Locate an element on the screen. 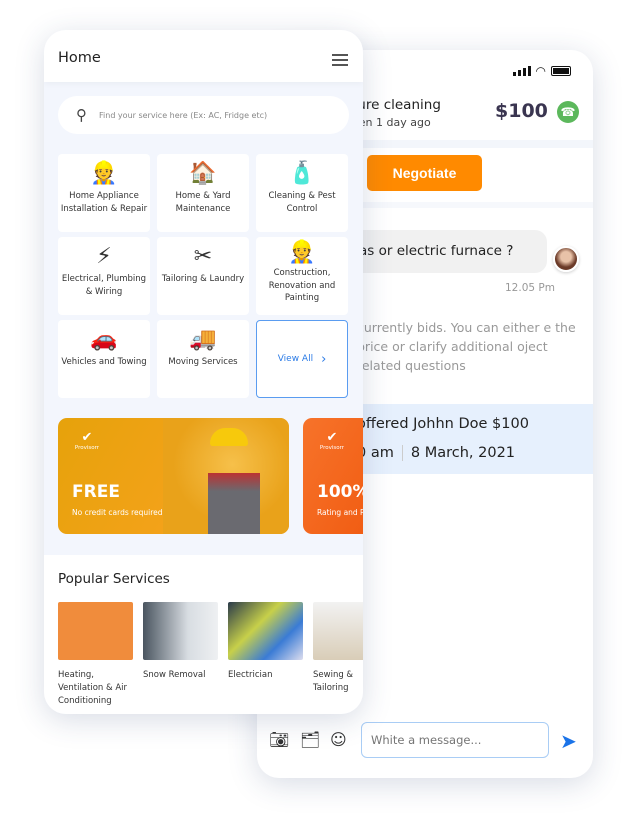 The image size is (638, 838). view-all-label: View All is located at coordinates (295, 358).